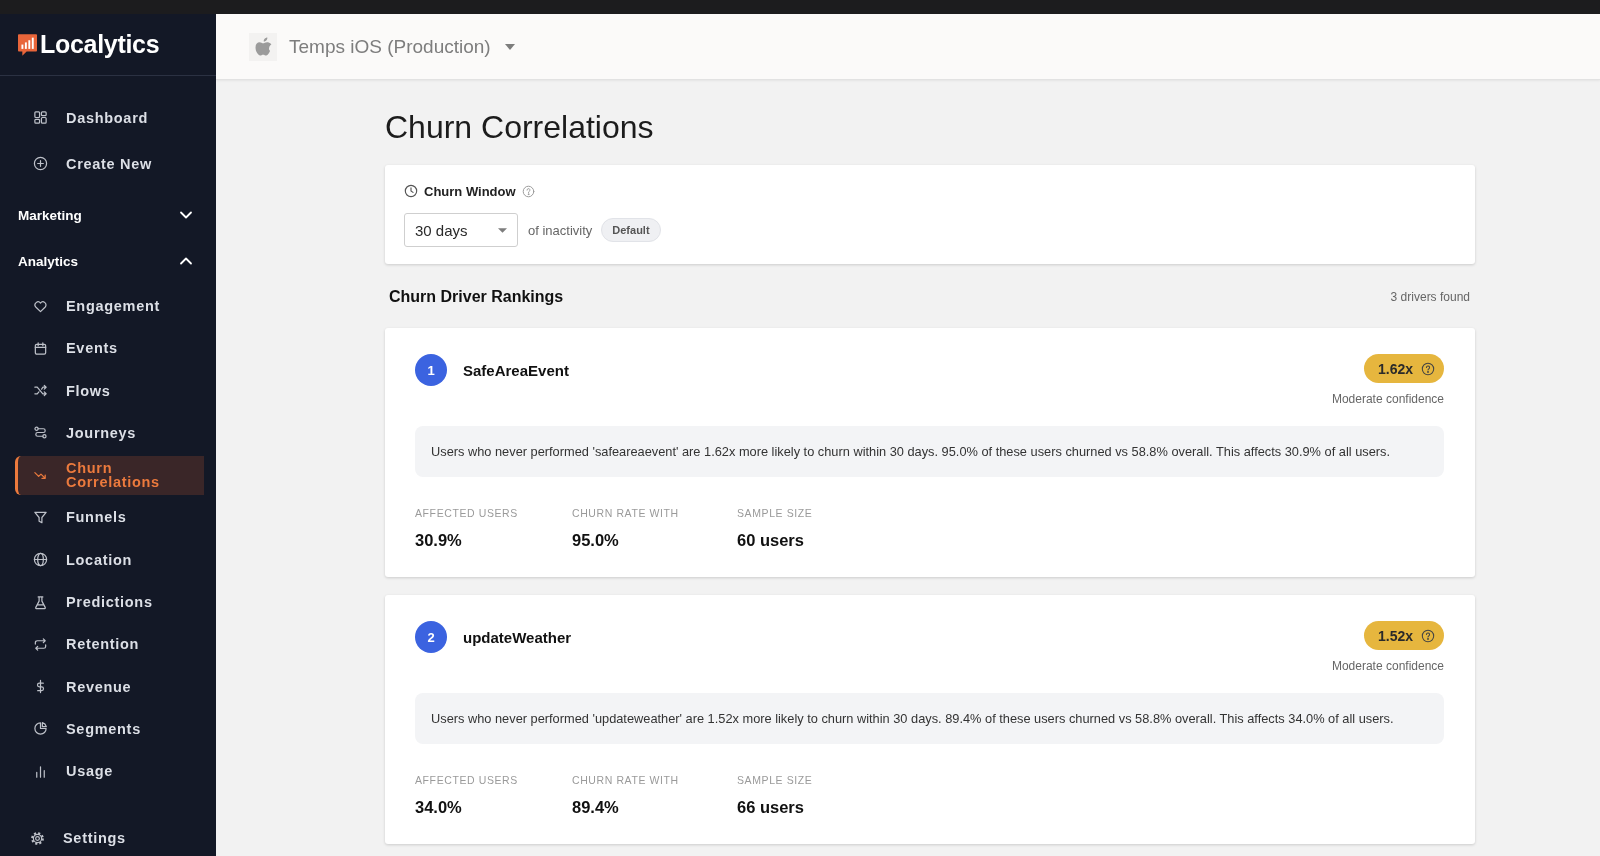 The height and width of the screenshot is (856, 1600). I want to click on sidebar-item: Revenue, so click(109, 687).